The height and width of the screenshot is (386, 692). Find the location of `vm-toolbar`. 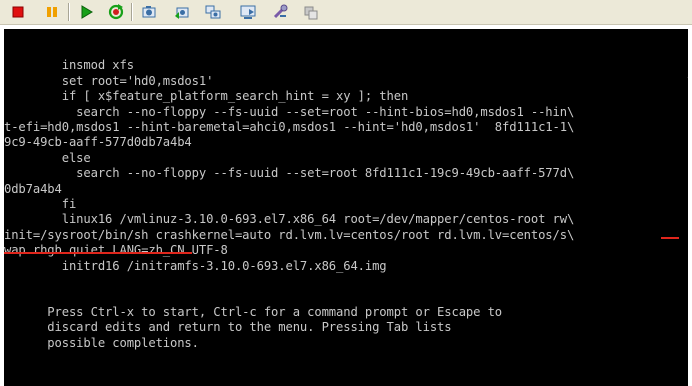

vm-toolbar is located at coordinates (346, 12).